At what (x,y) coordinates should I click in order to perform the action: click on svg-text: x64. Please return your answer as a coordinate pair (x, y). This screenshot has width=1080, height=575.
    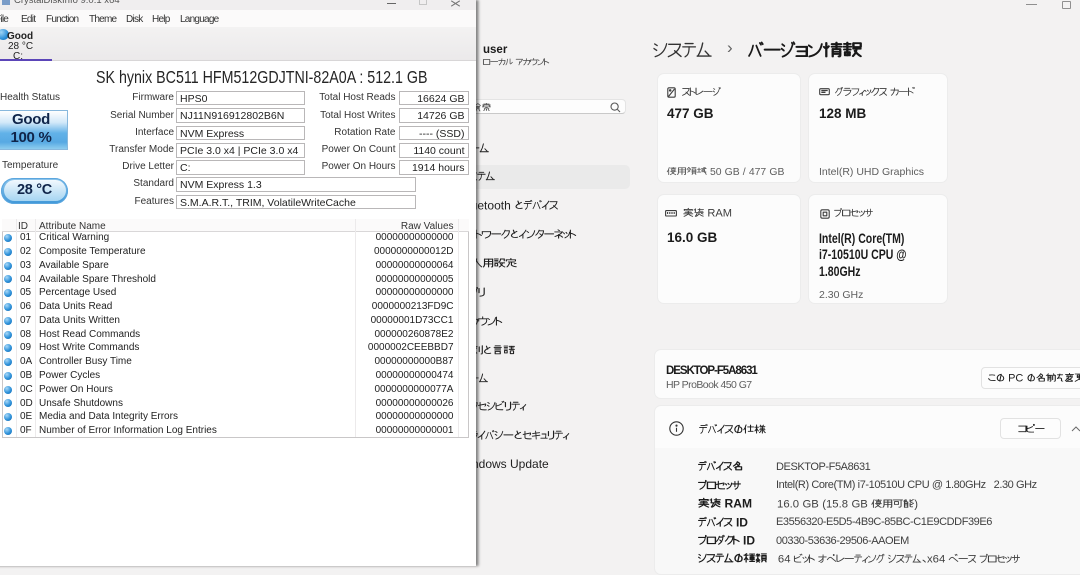
    Looking at the image, I should click on (936, 559).